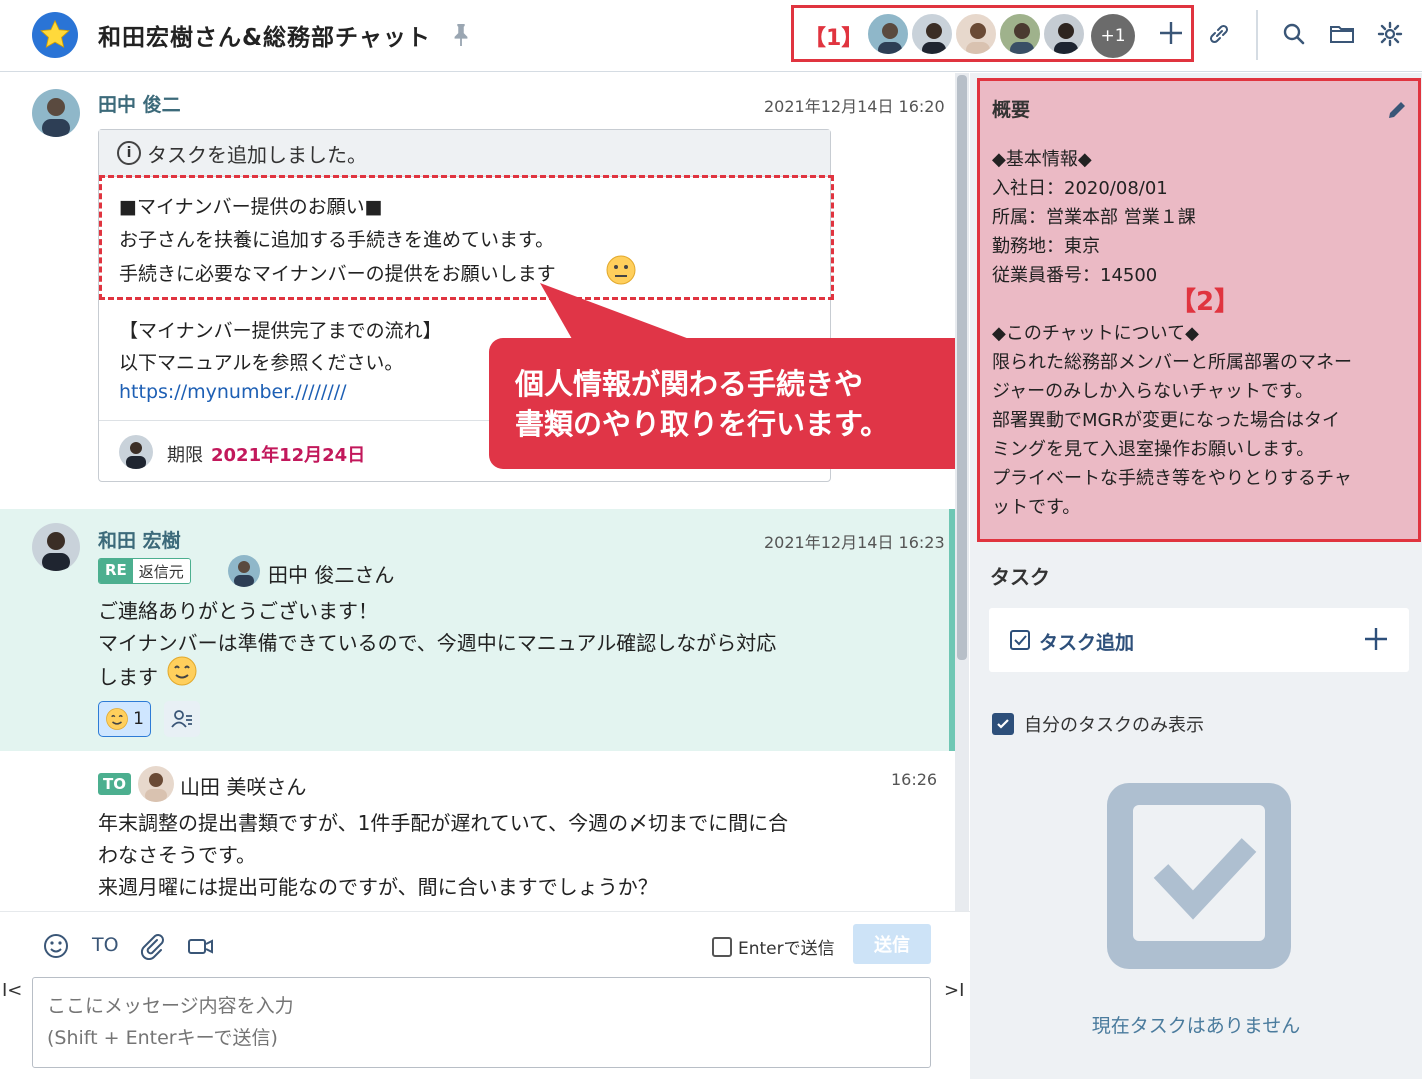  What do you see at coordinates (1199, 876) in the screenshot?
I see `empty-task-icon` at bounding box center [1199, 876].